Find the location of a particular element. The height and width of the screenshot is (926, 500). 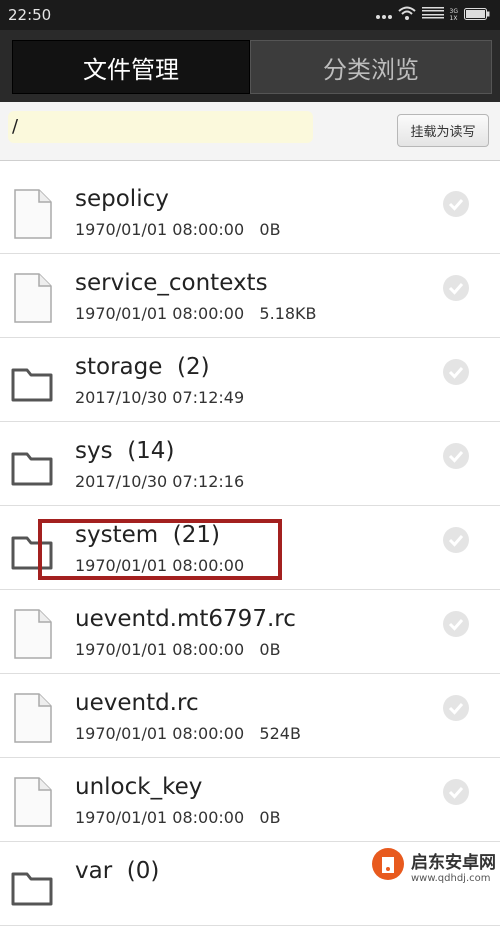

watermark-text: 启东安卓网 www.qdhdj.com is located at coordinates (453, 866).